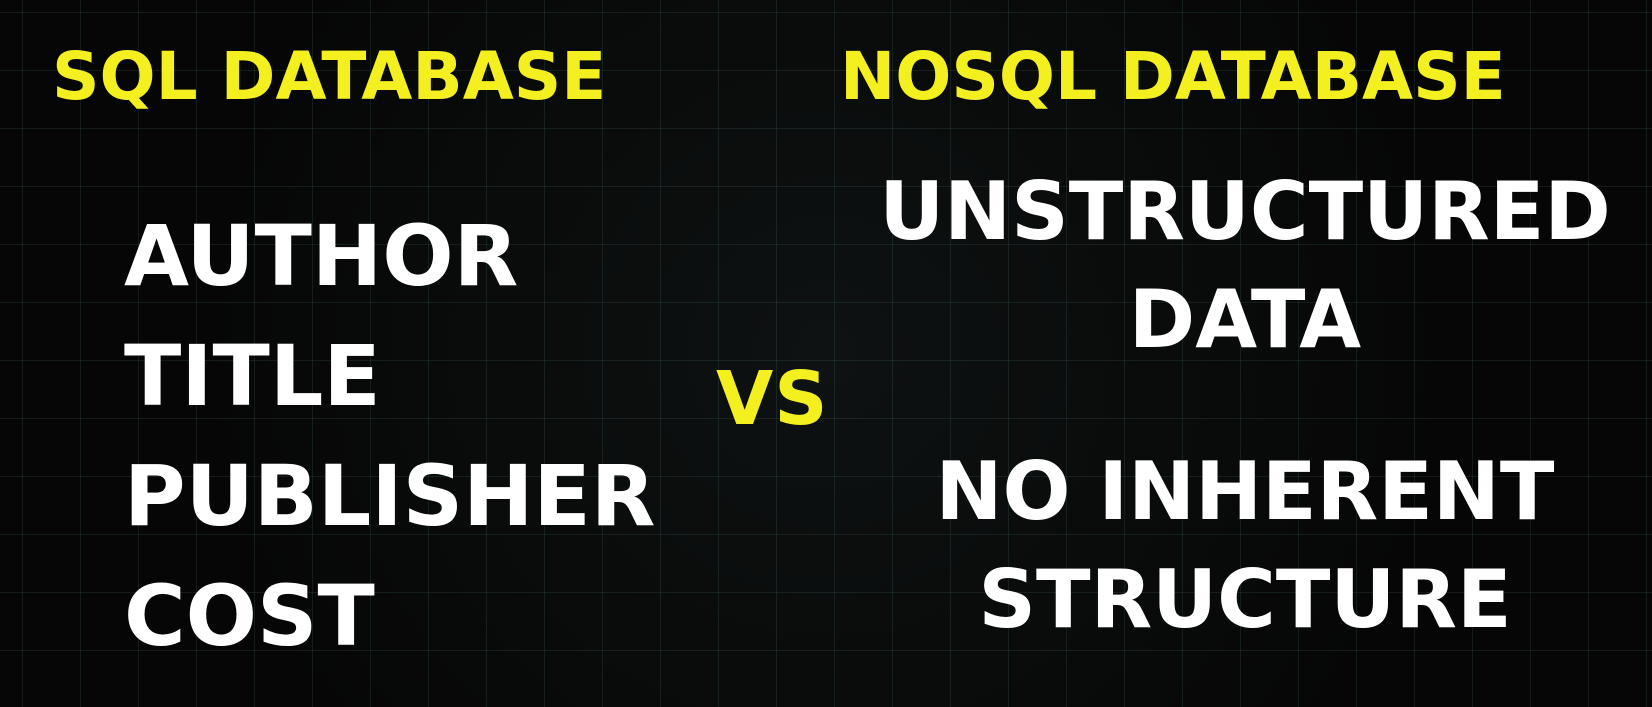  I want to click on nosql-point-line: UNSTRUCTURED, so click(1245, 211).